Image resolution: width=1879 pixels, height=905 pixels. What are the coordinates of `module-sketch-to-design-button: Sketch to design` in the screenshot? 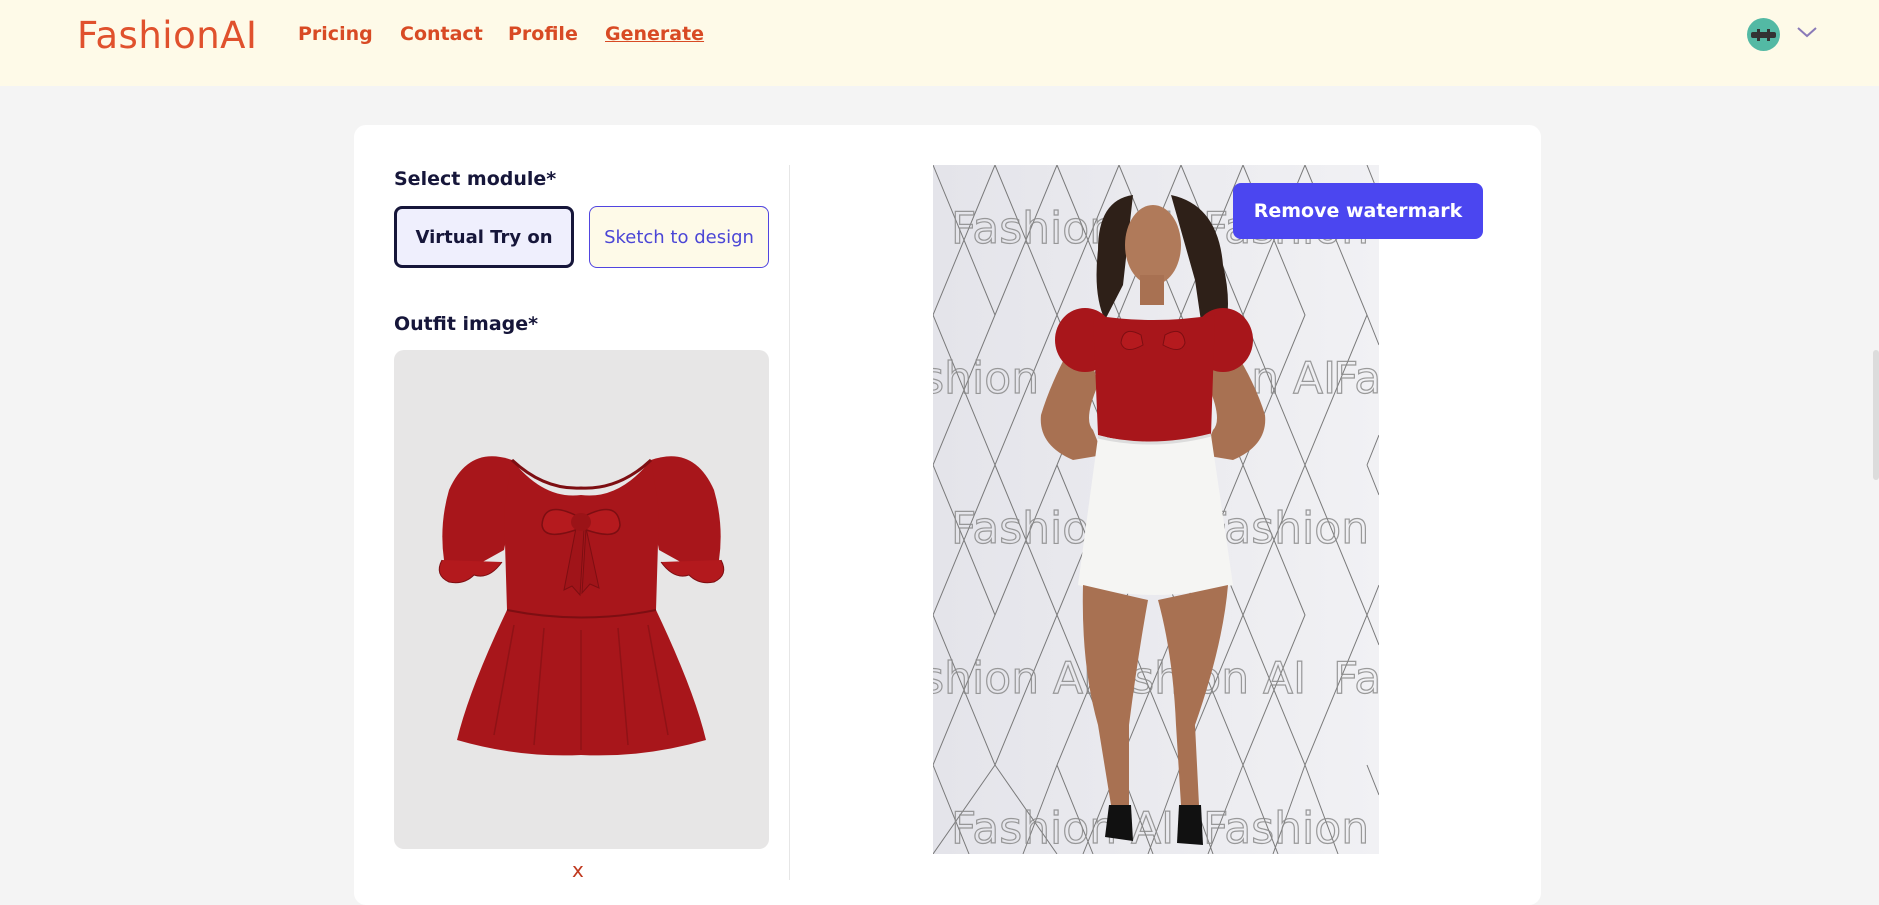 It's located at (679, 237).